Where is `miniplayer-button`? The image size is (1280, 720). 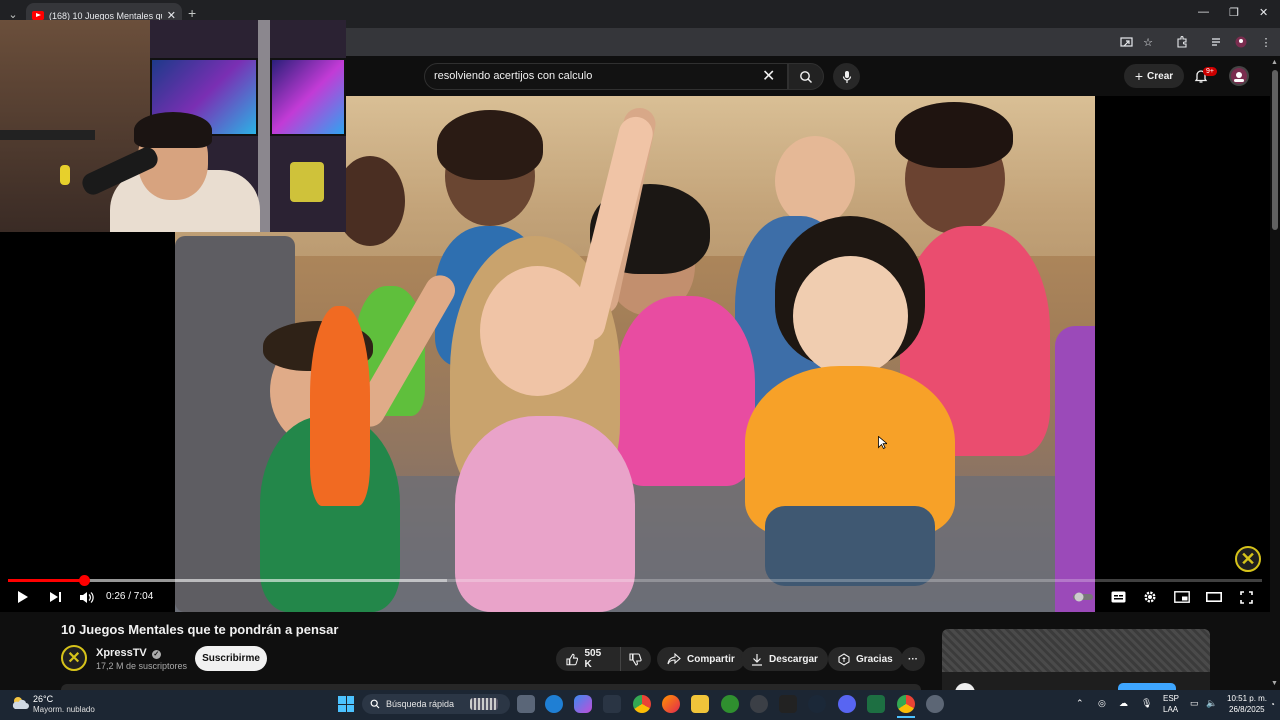 miniplayer-button is located at coordinates (1182, 597).